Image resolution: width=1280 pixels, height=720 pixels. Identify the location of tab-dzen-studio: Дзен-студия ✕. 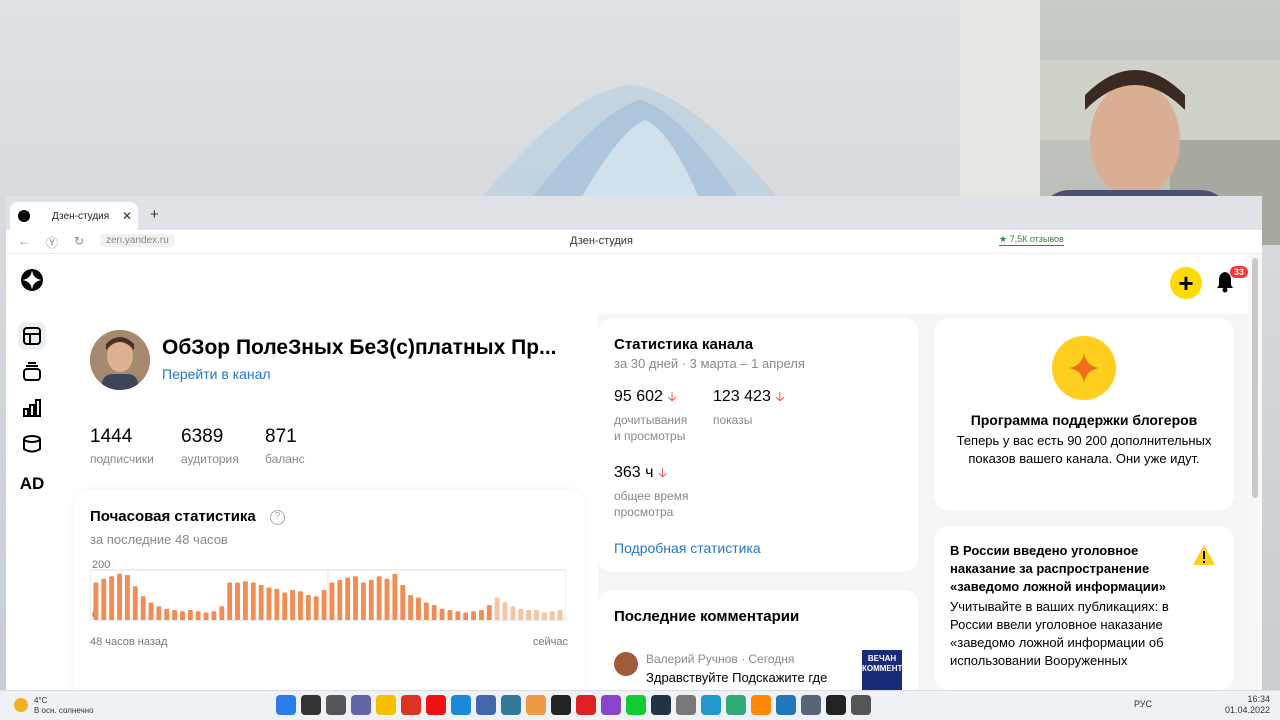
(74, 216).